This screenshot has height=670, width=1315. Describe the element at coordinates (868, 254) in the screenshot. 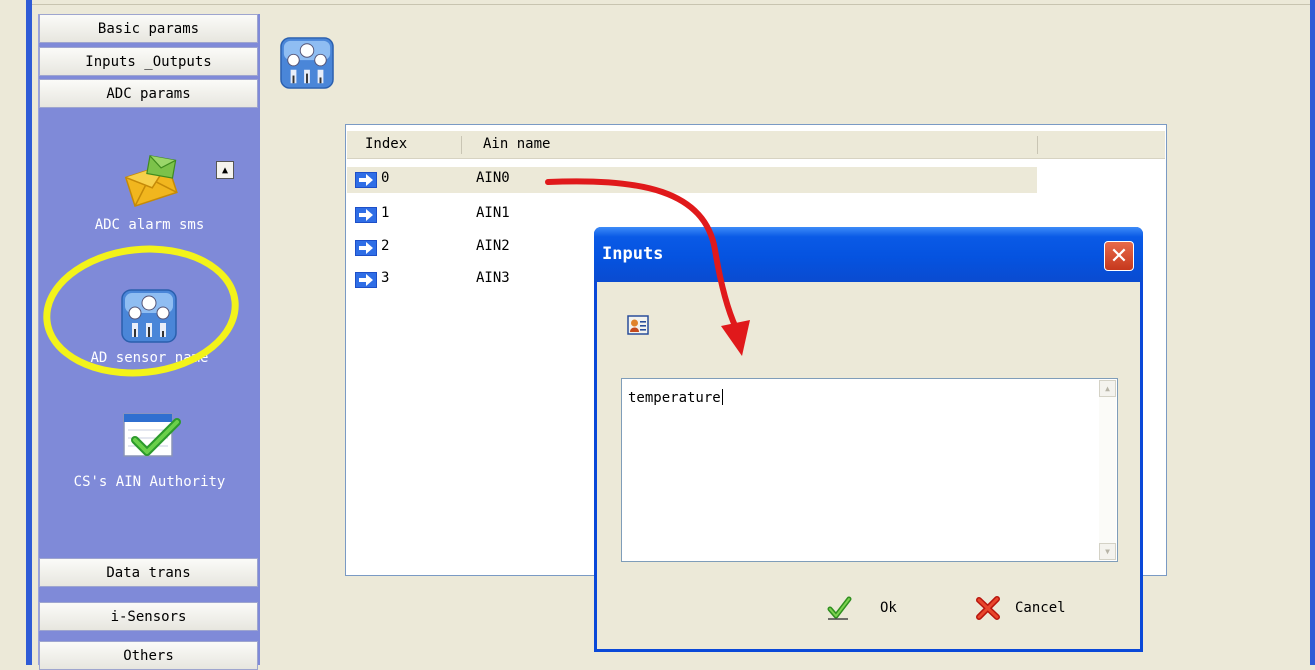

I see `dialog-title-bar: Inputs ✕` at that location.